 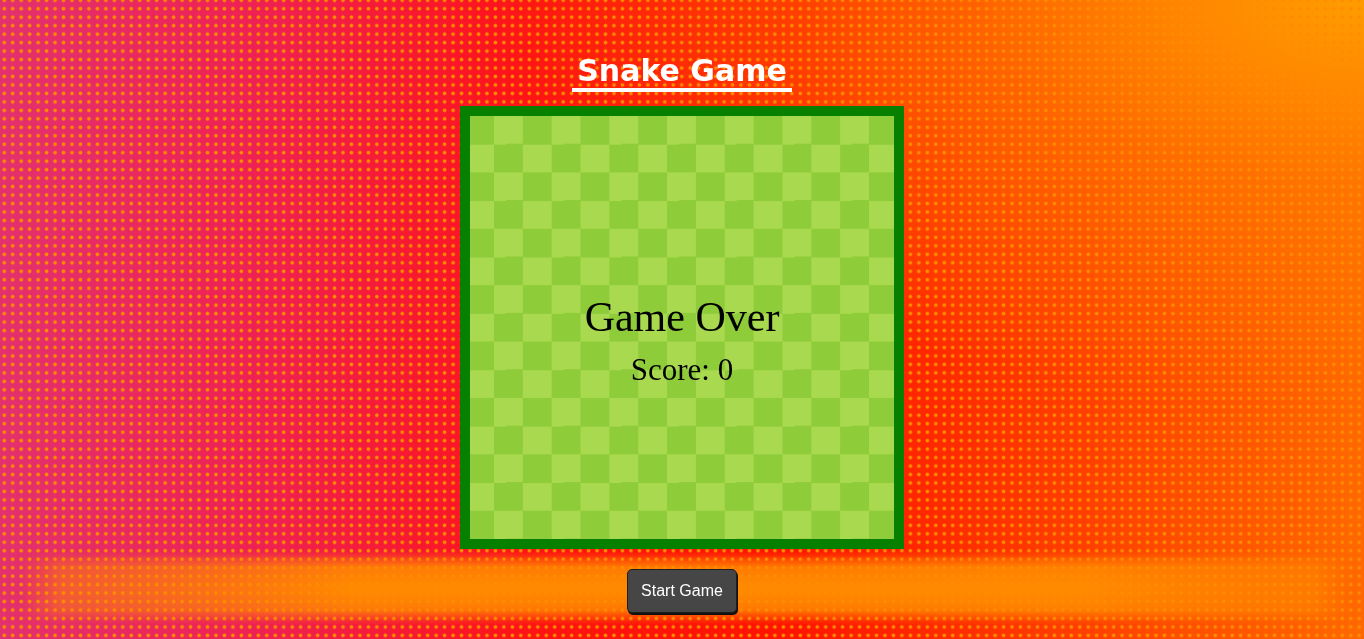 I want to click on start-game-button: Start Game, so click(x=682, y=591).